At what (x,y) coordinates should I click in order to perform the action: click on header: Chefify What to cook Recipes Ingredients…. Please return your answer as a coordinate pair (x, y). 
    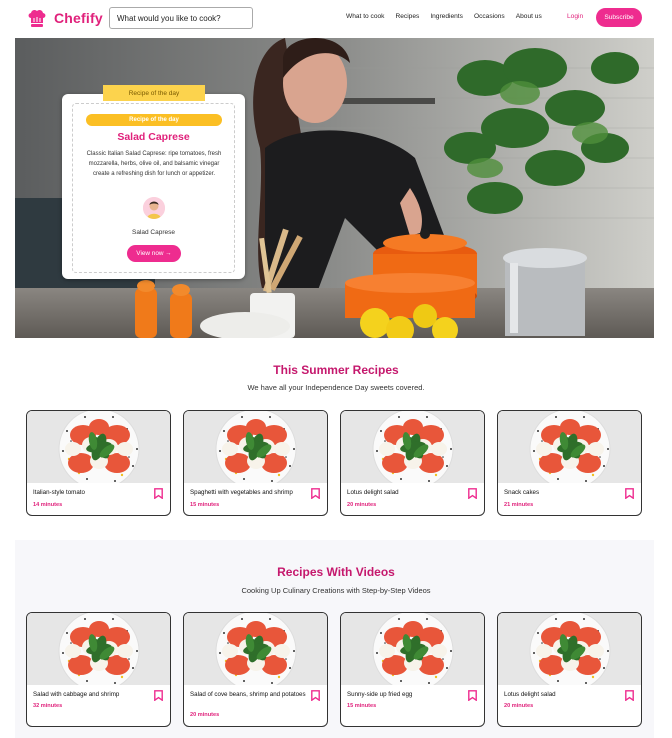
    Looking at the image, I should click on (336, 18).